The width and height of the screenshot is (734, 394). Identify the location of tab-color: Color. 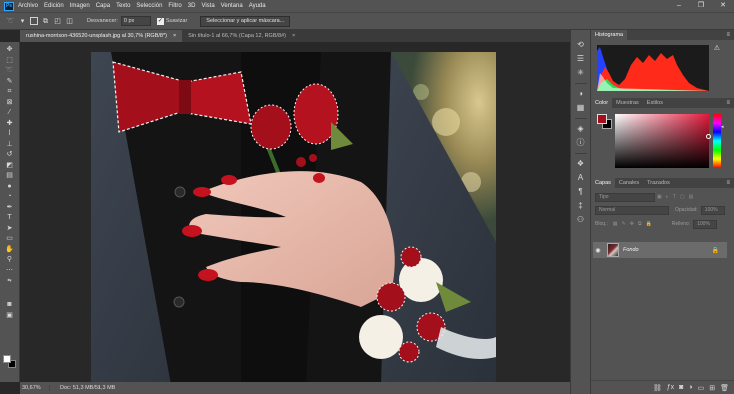
(602, 103).